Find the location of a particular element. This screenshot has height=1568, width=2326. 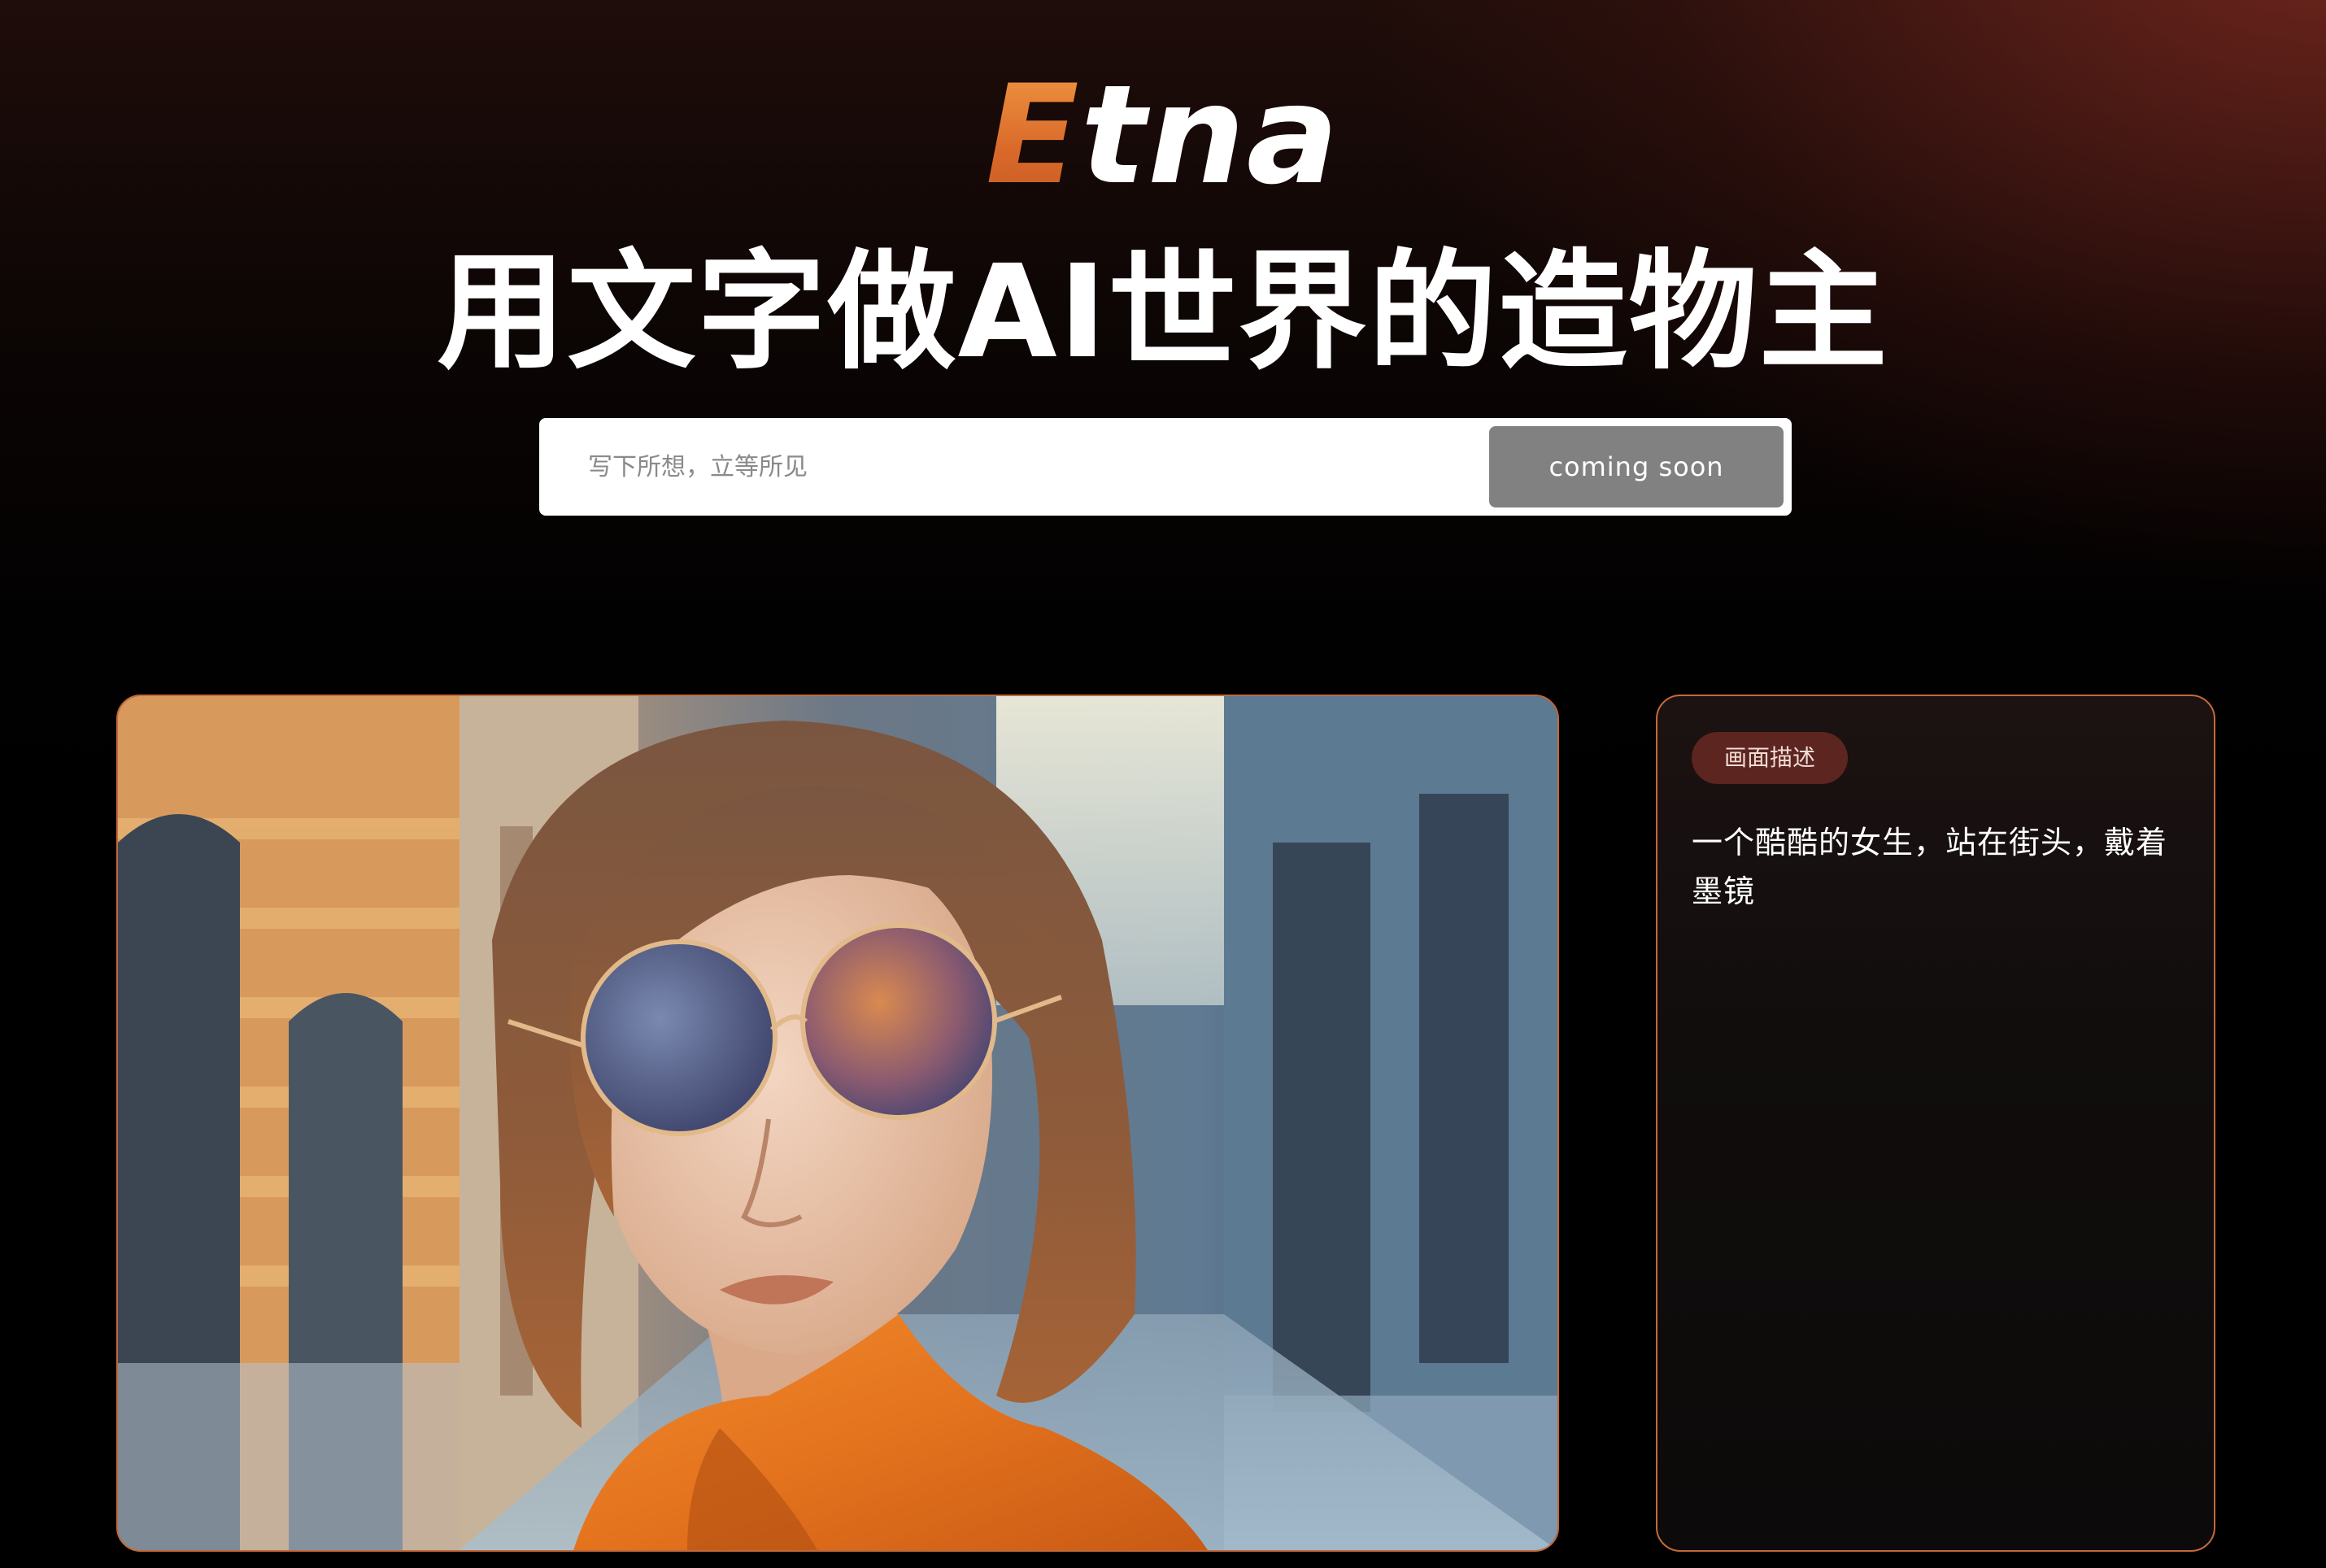

prompt-search-bar: coming soon is located at coordinates (1165, 467).